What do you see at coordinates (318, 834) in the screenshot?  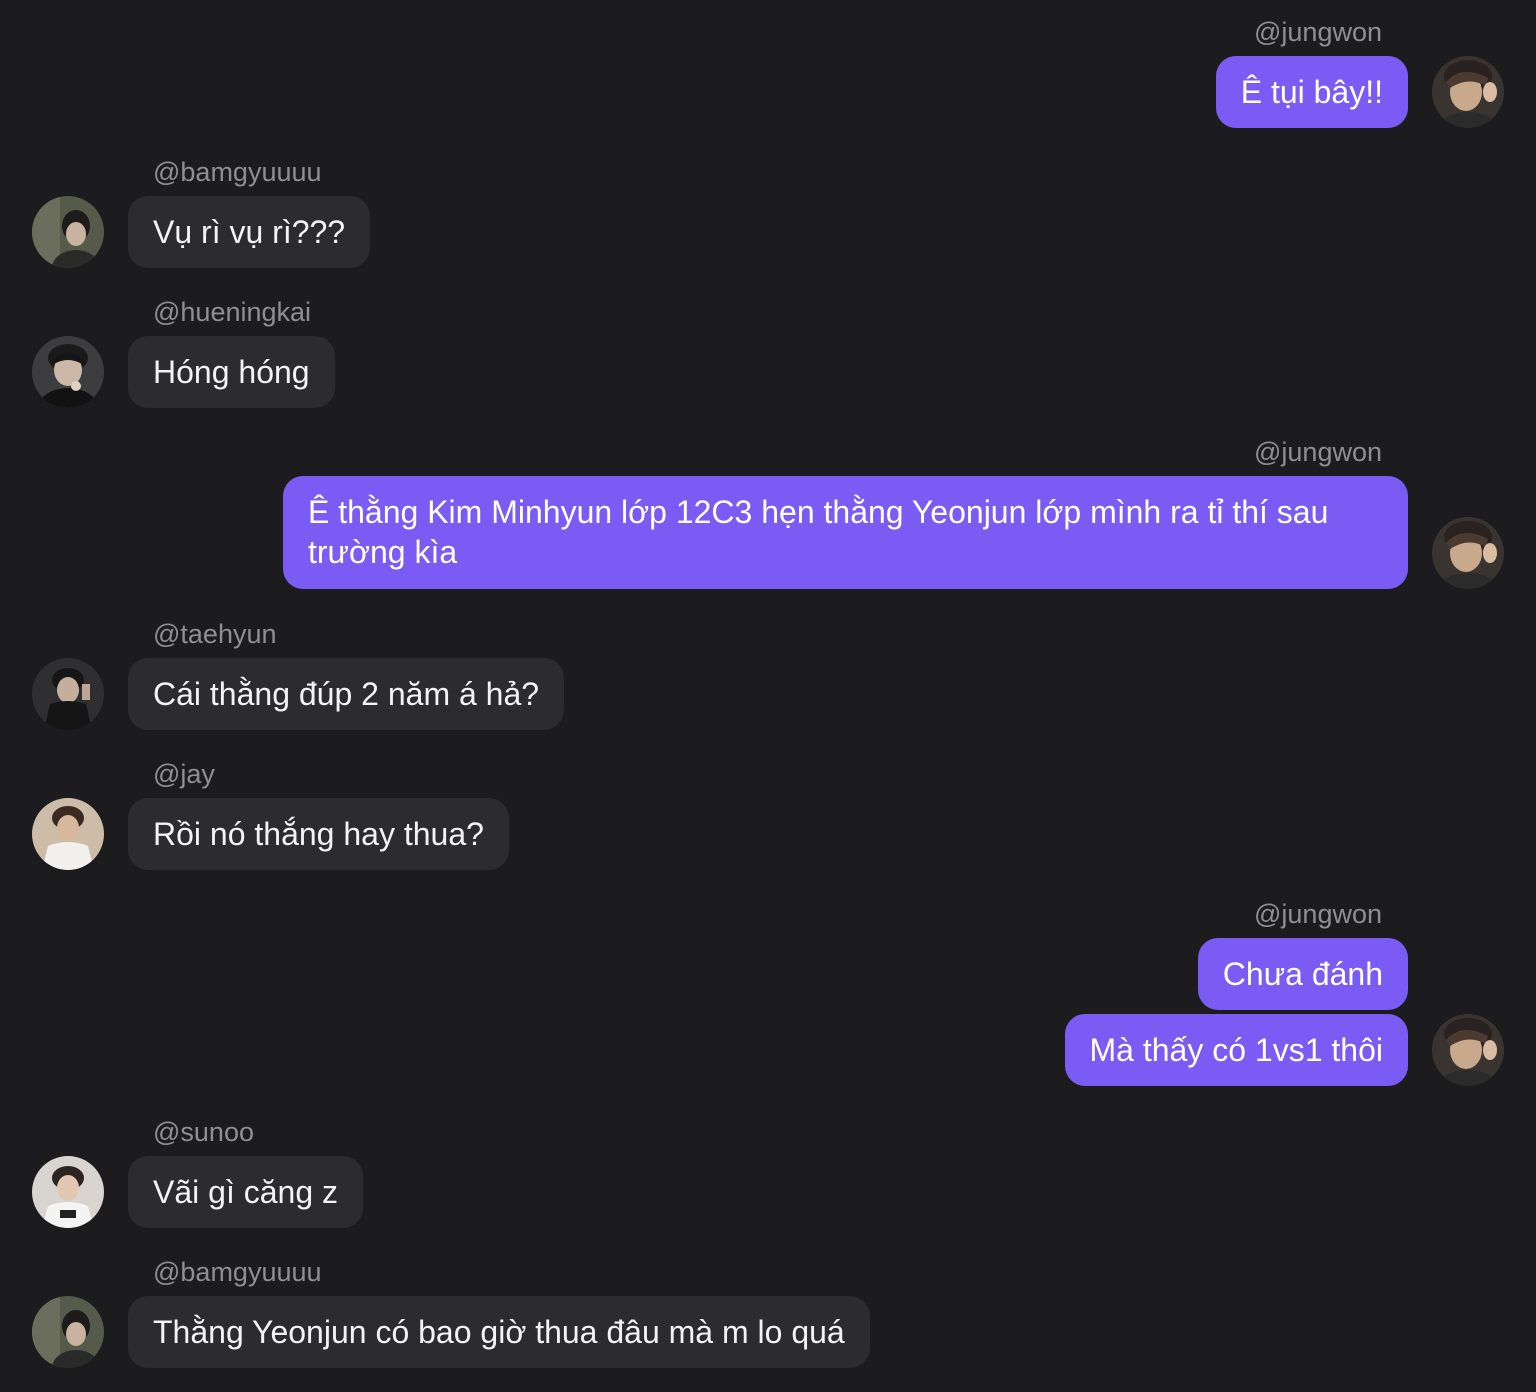 I see `message-bubble-incoming: Rồi nó thắng hay thua?` at bounding box center [318, 834].